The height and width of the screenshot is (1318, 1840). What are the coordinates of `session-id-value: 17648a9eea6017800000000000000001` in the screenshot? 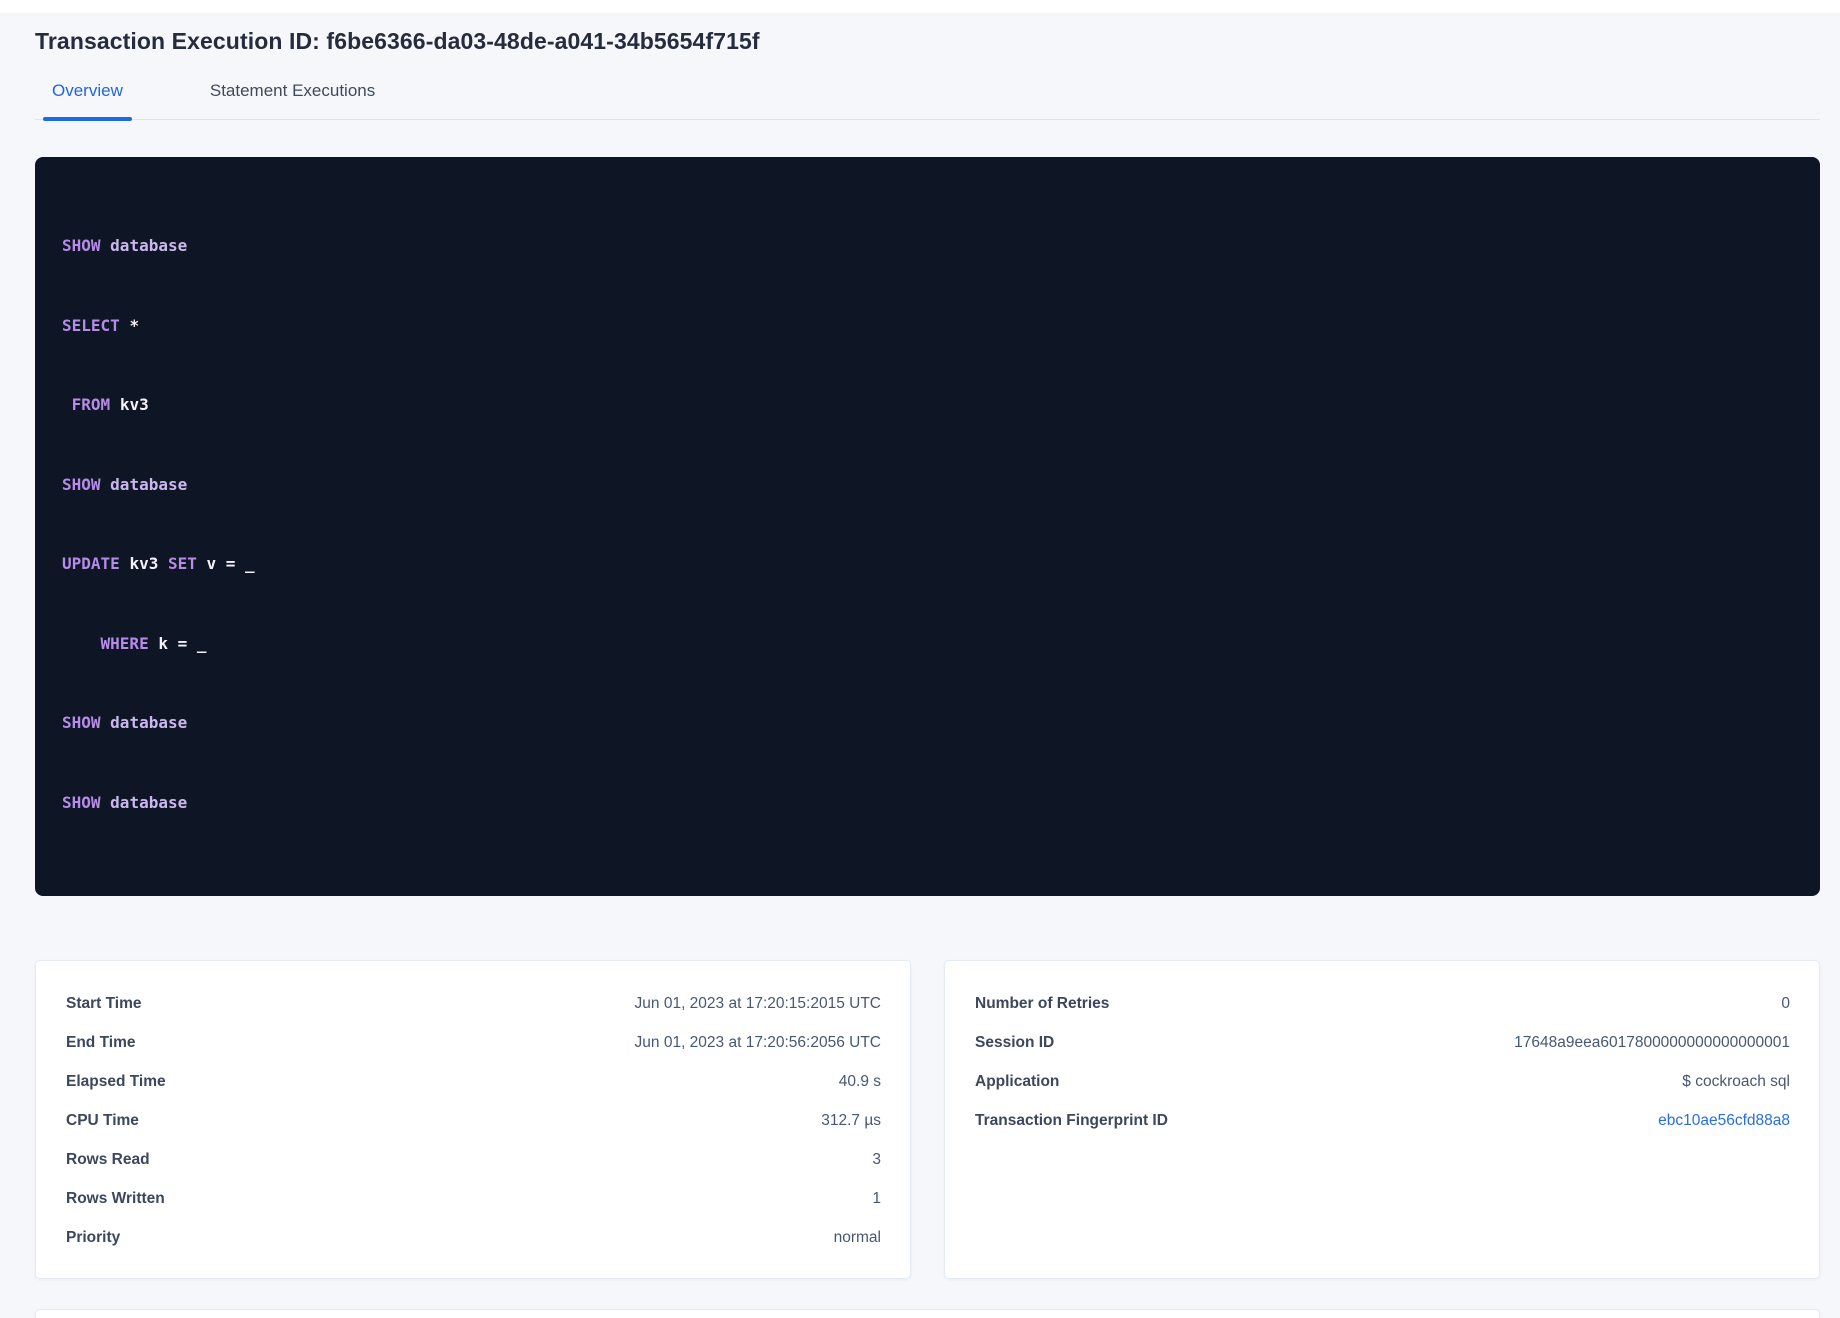 It's located at (1652, 1042).